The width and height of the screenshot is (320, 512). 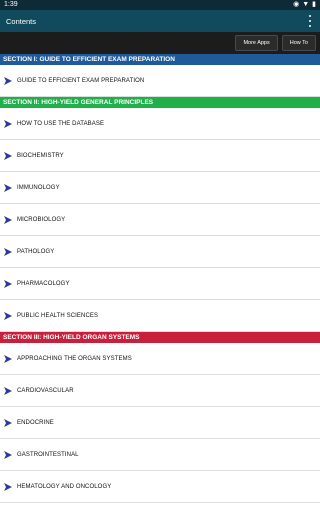 What do you see at coordinates (160, 337) in the screenshot?
I see `section-header: SECTION III: HIGH-YIELD ORGAN SYSTEMS` at bounding box center [160, 337].